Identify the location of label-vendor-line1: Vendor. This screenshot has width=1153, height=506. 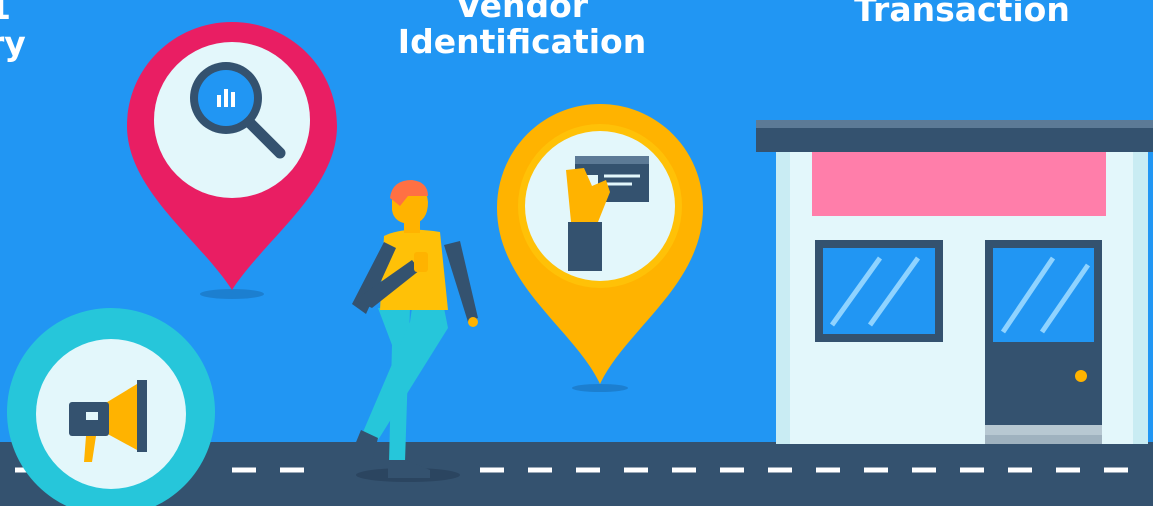
(522, 12).